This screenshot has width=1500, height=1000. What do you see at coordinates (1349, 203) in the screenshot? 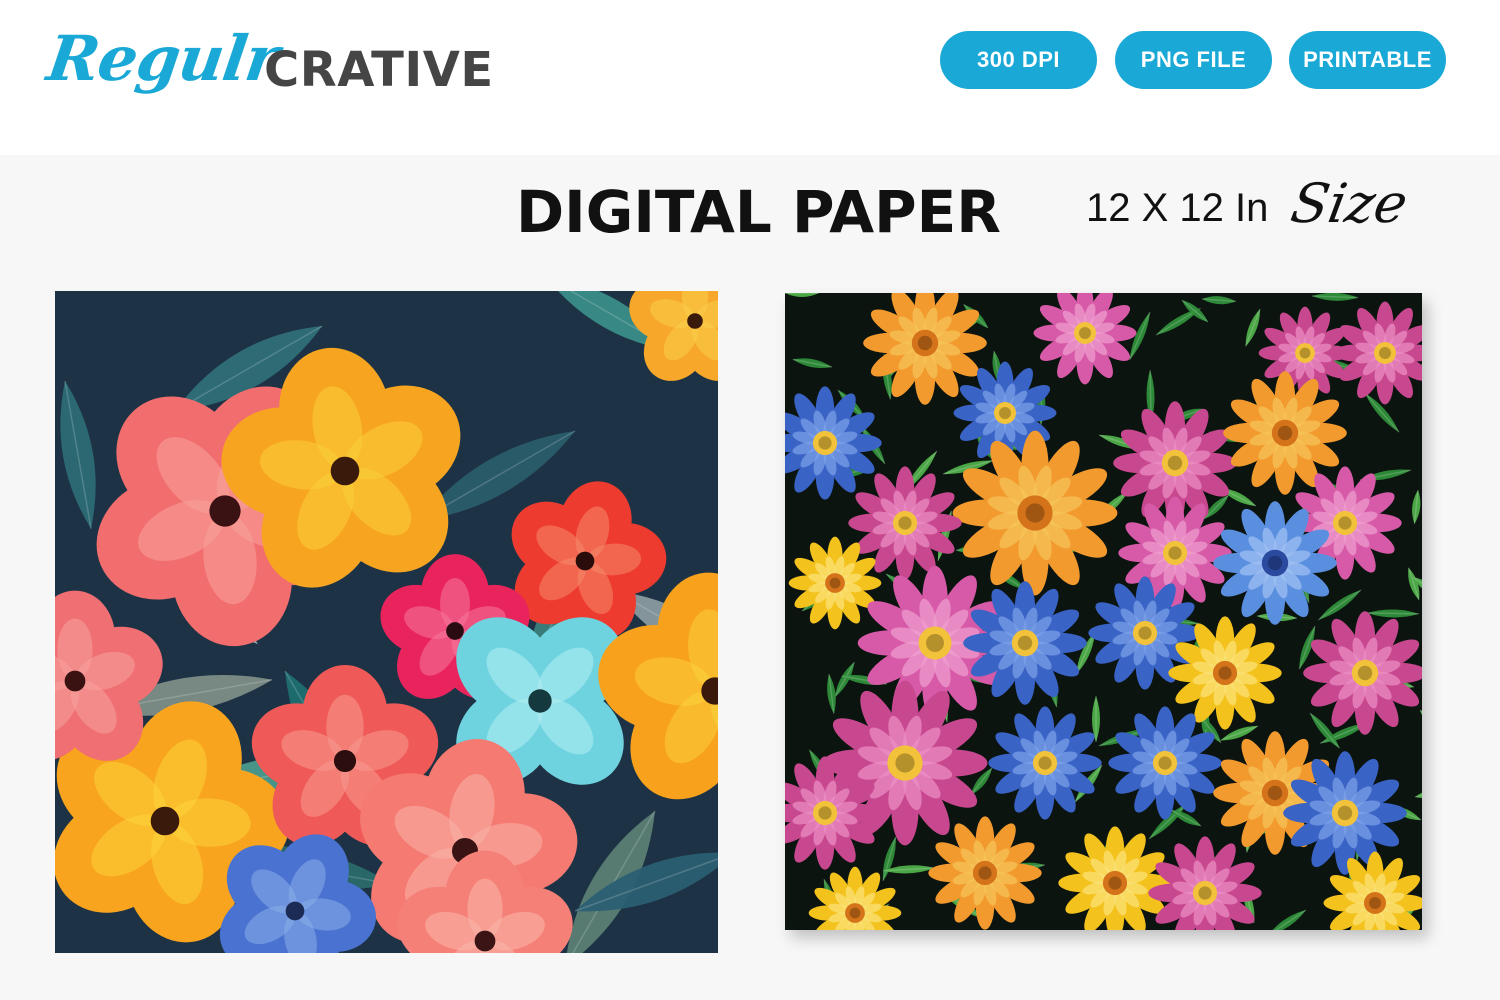
I see `size-script-label: Size` at bounding box center [1349, 203].